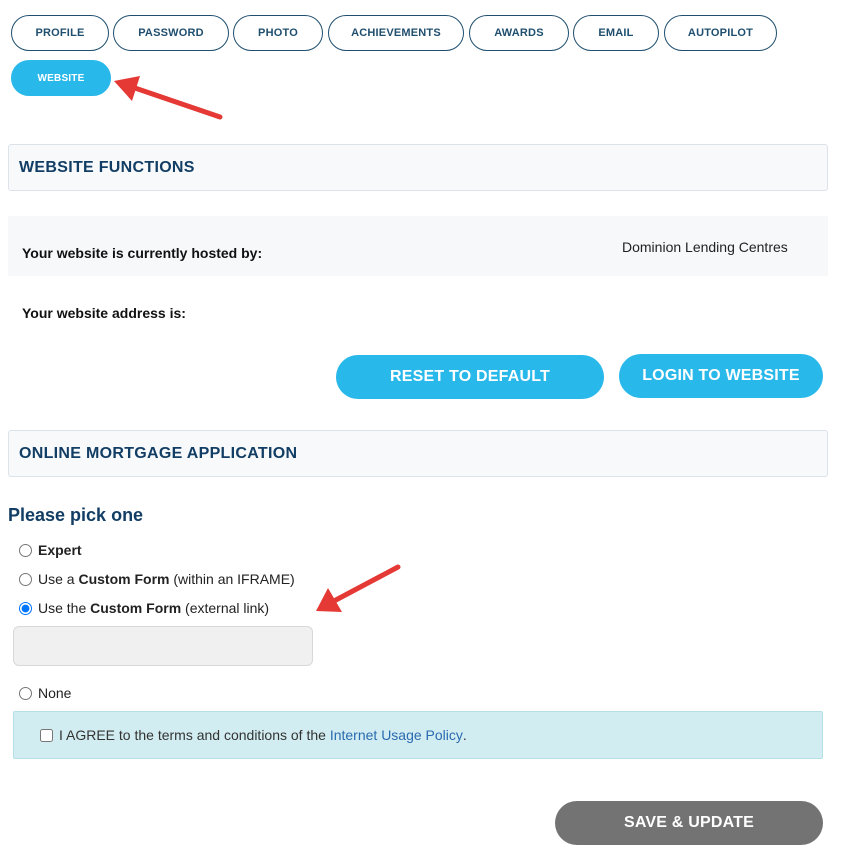 The height and width of the screenshot is (866, 845). Describe the element at coordinates (721, 376) in the screenshot. I see `login-to-website-button: LOGIN TO WEBSITE` at that location.